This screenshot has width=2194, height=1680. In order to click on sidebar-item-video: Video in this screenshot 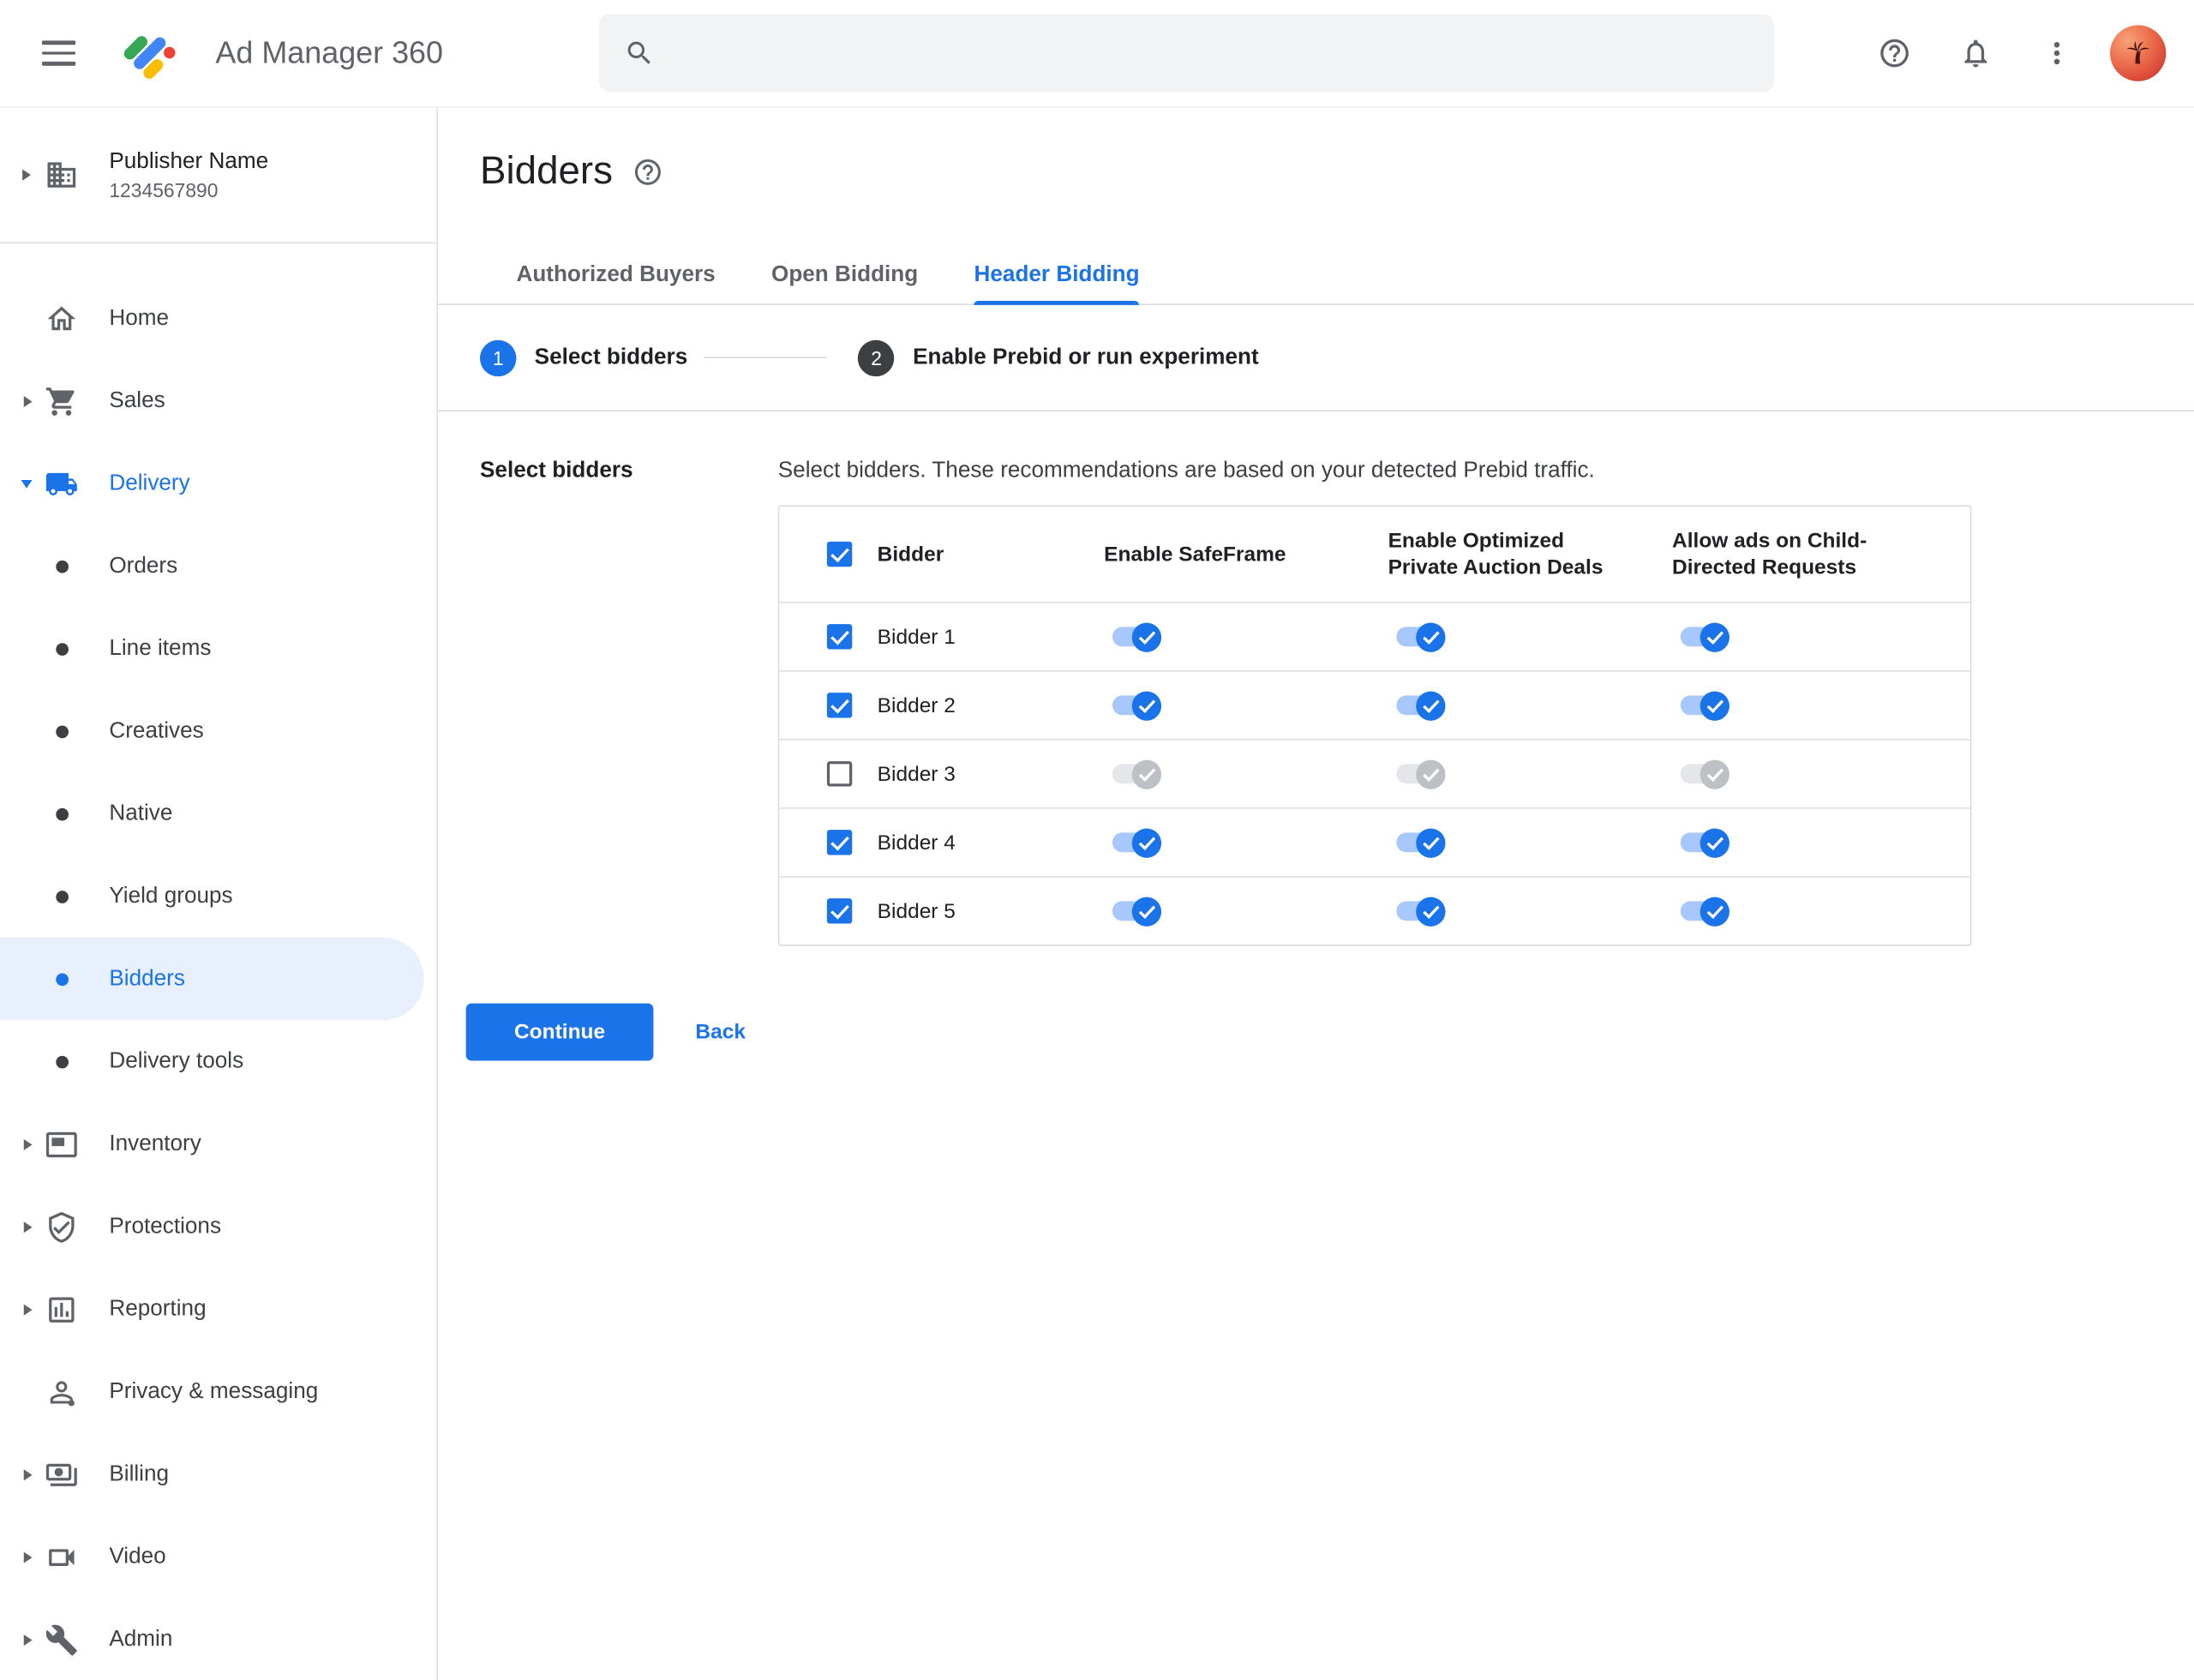, I will do `click(218, 1556)`.